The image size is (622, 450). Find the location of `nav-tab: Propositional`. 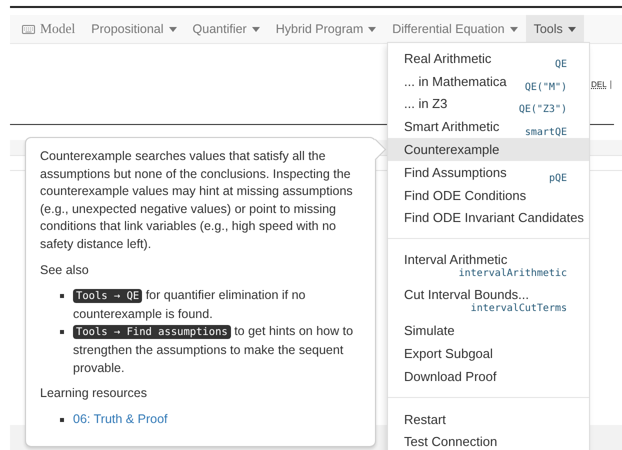

nav-tab: Propositional is located at coordinates (134, 29).